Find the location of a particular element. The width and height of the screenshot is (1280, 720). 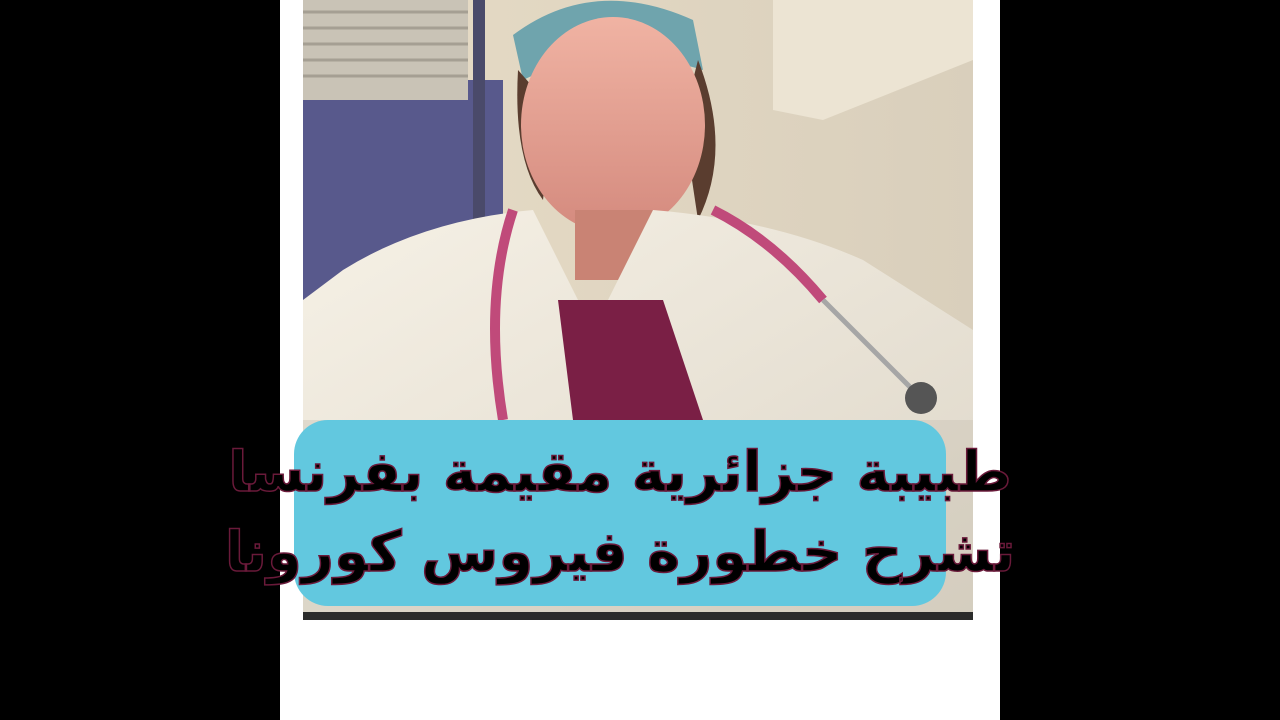

caption-line-2: تشرح خطورة فيروس كورونا is located at coordinates (620, 552).